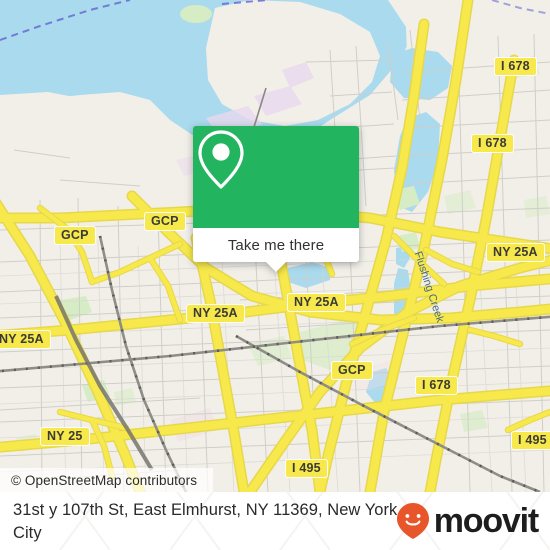  Describe the element at coordinates (515, 252) in the screenshot. I see `road-shield-ny25a-1: NY 25A` at that location.